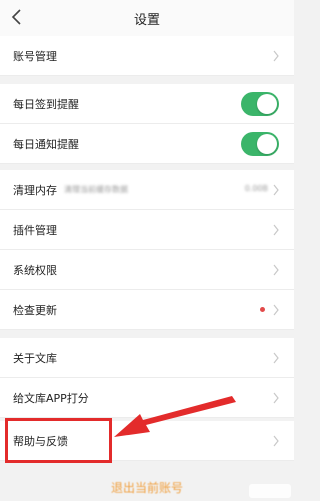 Image resolution: width=320 pixels, height=501 pixels. What do you see at coordinates (46, 144) in the screenshot?
I see `row-label: 每日通知提醒` at bounding box center [46, 144].